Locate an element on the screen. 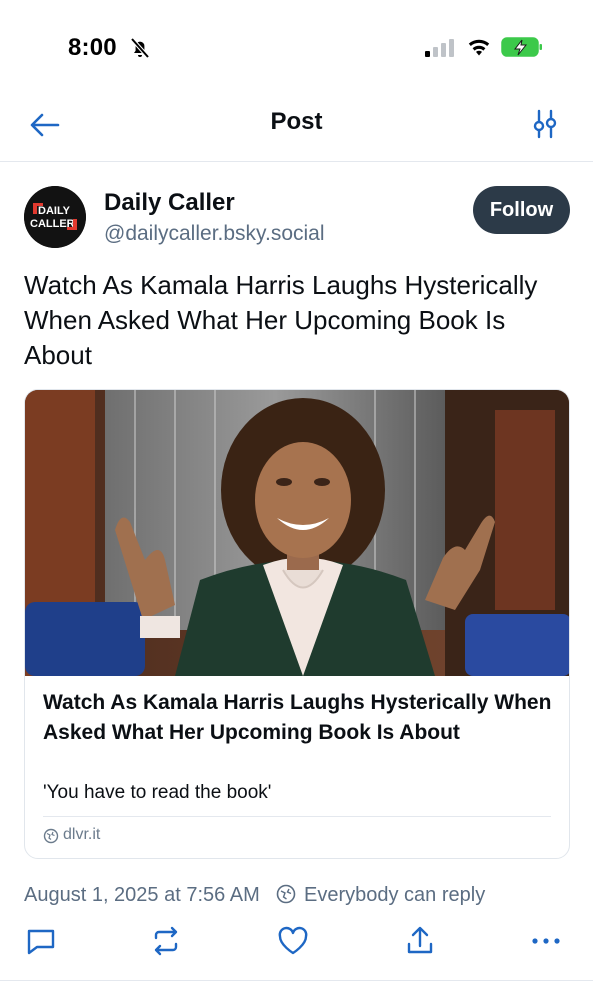 The height and width of the screenshot is (1000, 593). post-timestamp: August 1, 2025 at 7:56 AM is located at coordinates (142, 895).